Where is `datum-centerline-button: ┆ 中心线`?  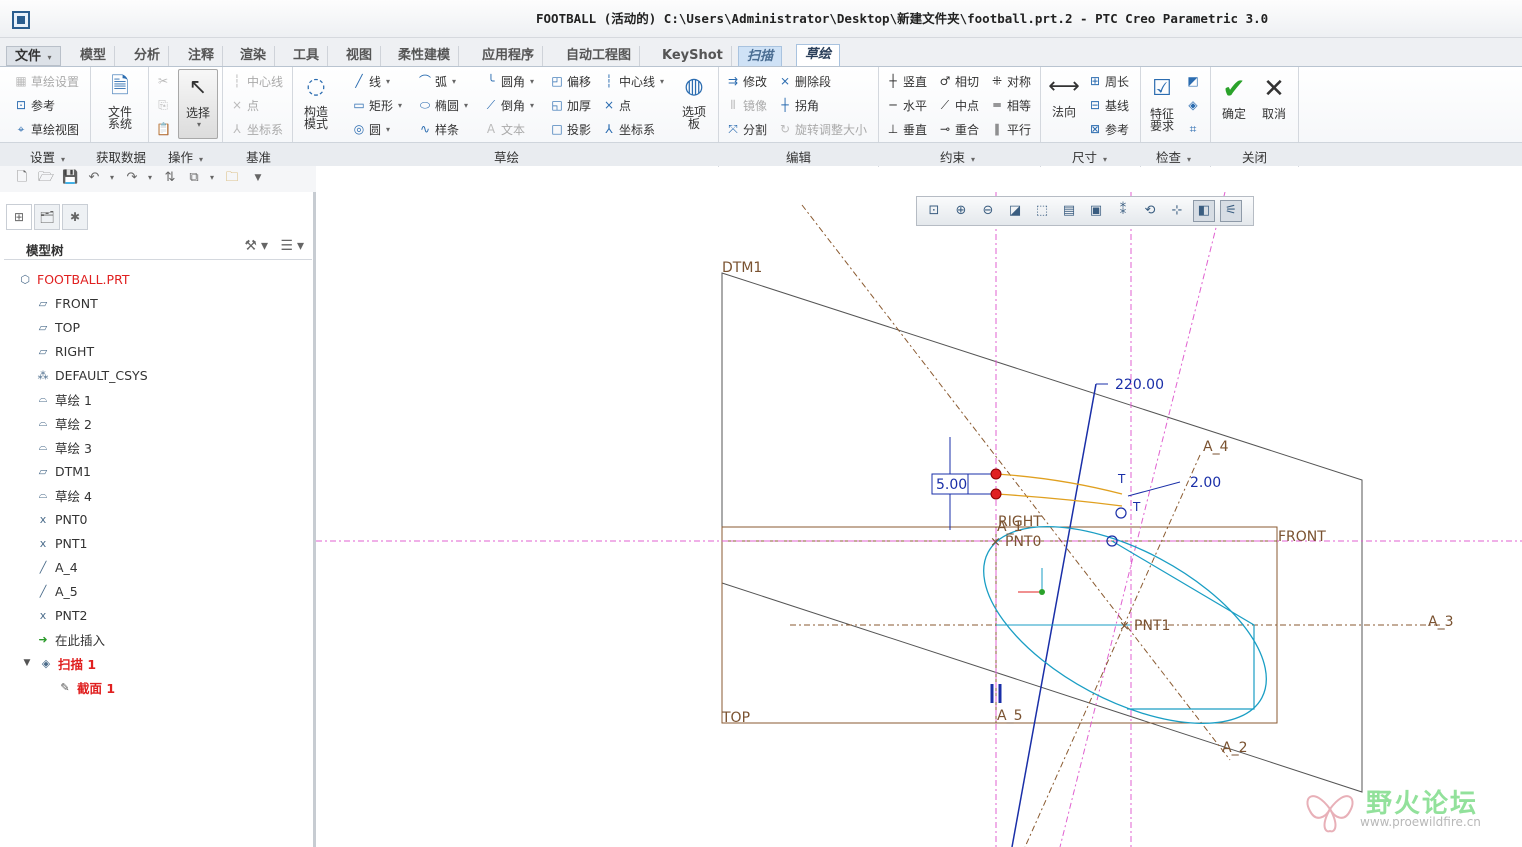 datum-centerline-button: ┆ 中心线 is located at coordinates (256, 81).